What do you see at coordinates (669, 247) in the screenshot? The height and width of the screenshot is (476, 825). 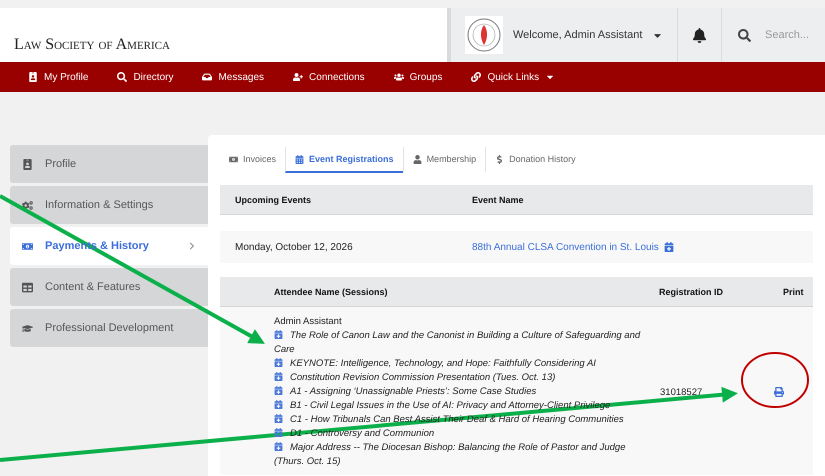 I see `add-to-calendar-icon` at bounding box center [669, 247].